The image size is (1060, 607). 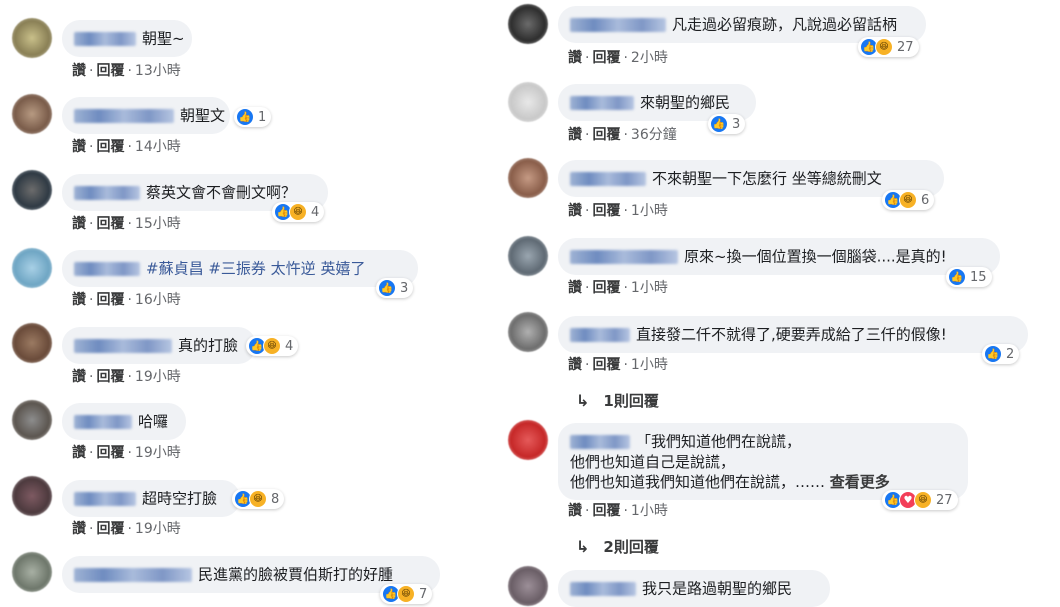 I want to click on comment-actions: 讚 · 回覆 · 15小時, so click(x=126, y=224).